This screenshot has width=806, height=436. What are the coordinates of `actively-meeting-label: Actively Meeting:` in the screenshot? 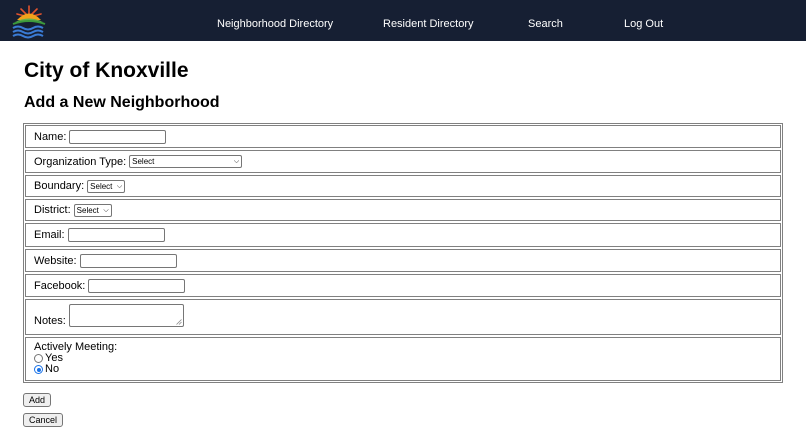 It's located at (76, 347).